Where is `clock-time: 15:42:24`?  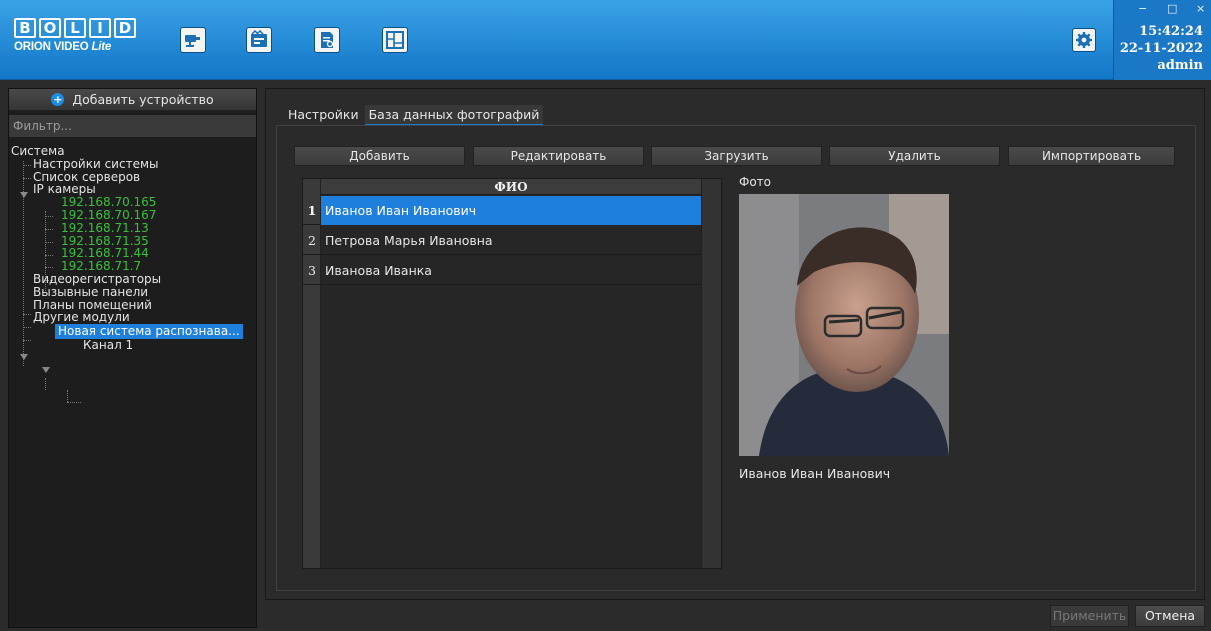 clock-time: 15:42:24 is located at coordinates (1171, 31).